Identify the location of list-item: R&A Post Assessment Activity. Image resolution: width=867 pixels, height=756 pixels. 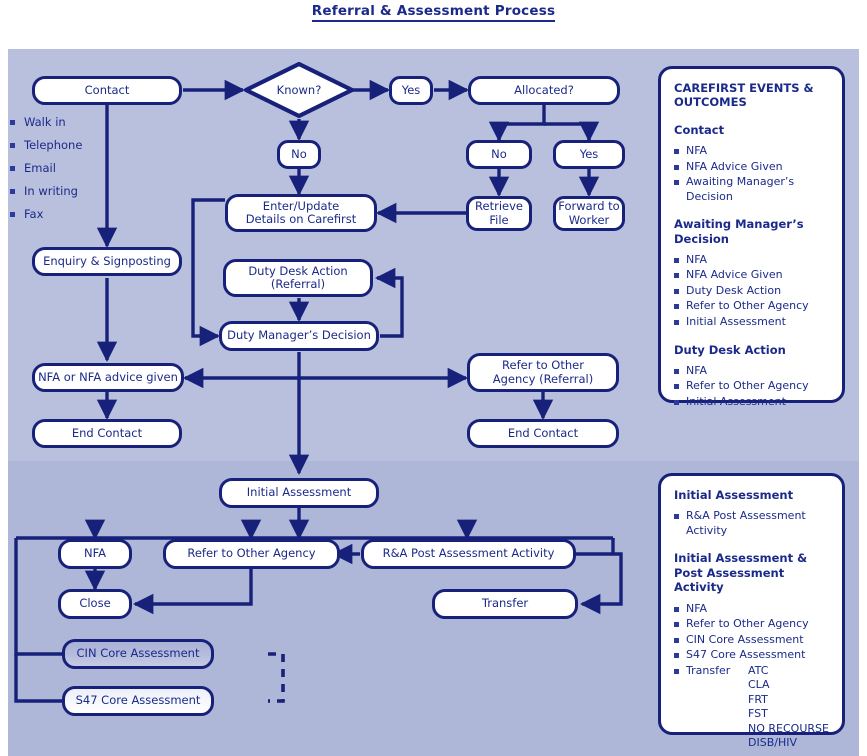
(752, 523).